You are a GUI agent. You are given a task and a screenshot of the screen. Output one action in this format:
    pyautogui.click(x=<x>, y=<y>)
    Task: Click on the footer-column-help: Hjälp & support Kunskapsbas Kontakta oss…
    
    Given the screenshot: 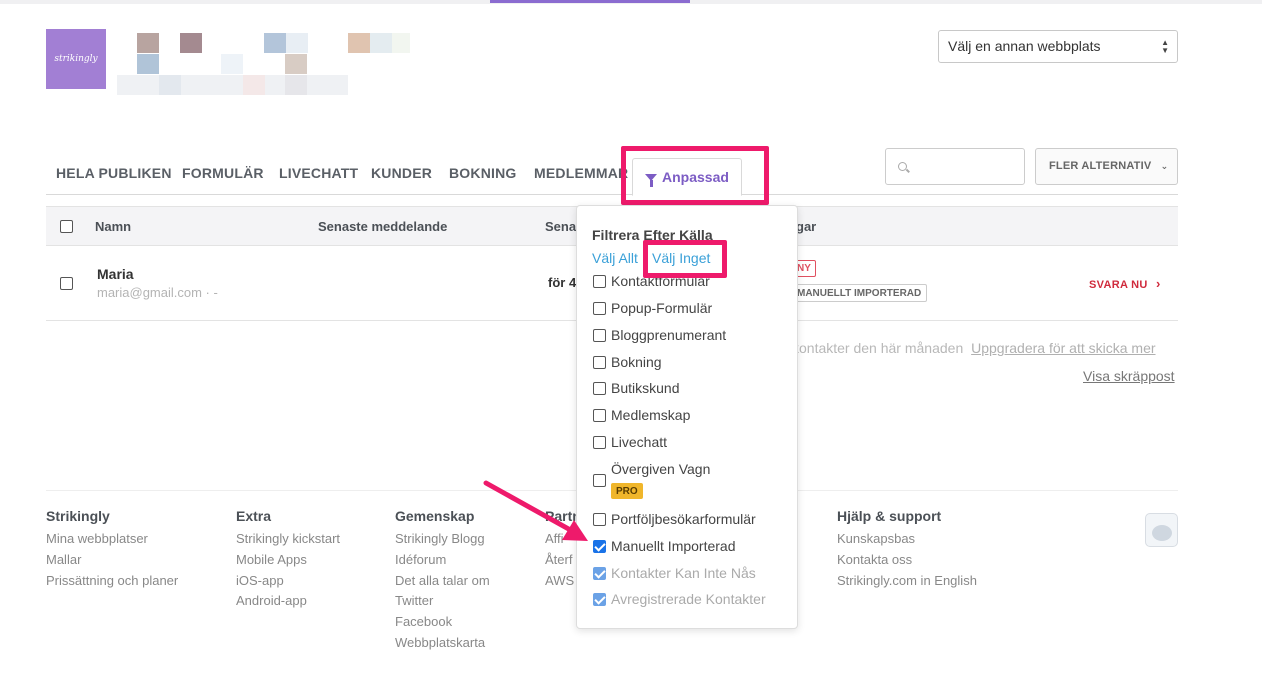 What is the action you would take?
    pyautogui.click(x=907, y=549)
    